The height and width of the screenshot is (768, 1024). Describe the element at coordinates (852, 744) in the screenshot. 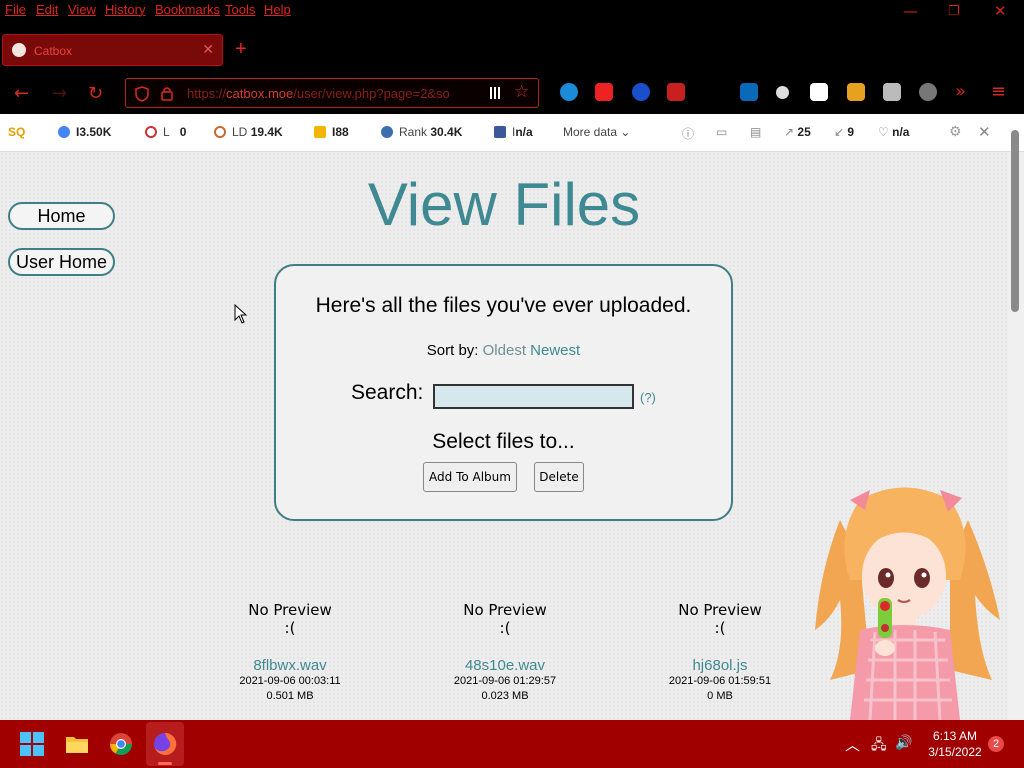

I see `tray-chevron-up-icon: ︿` at that location.